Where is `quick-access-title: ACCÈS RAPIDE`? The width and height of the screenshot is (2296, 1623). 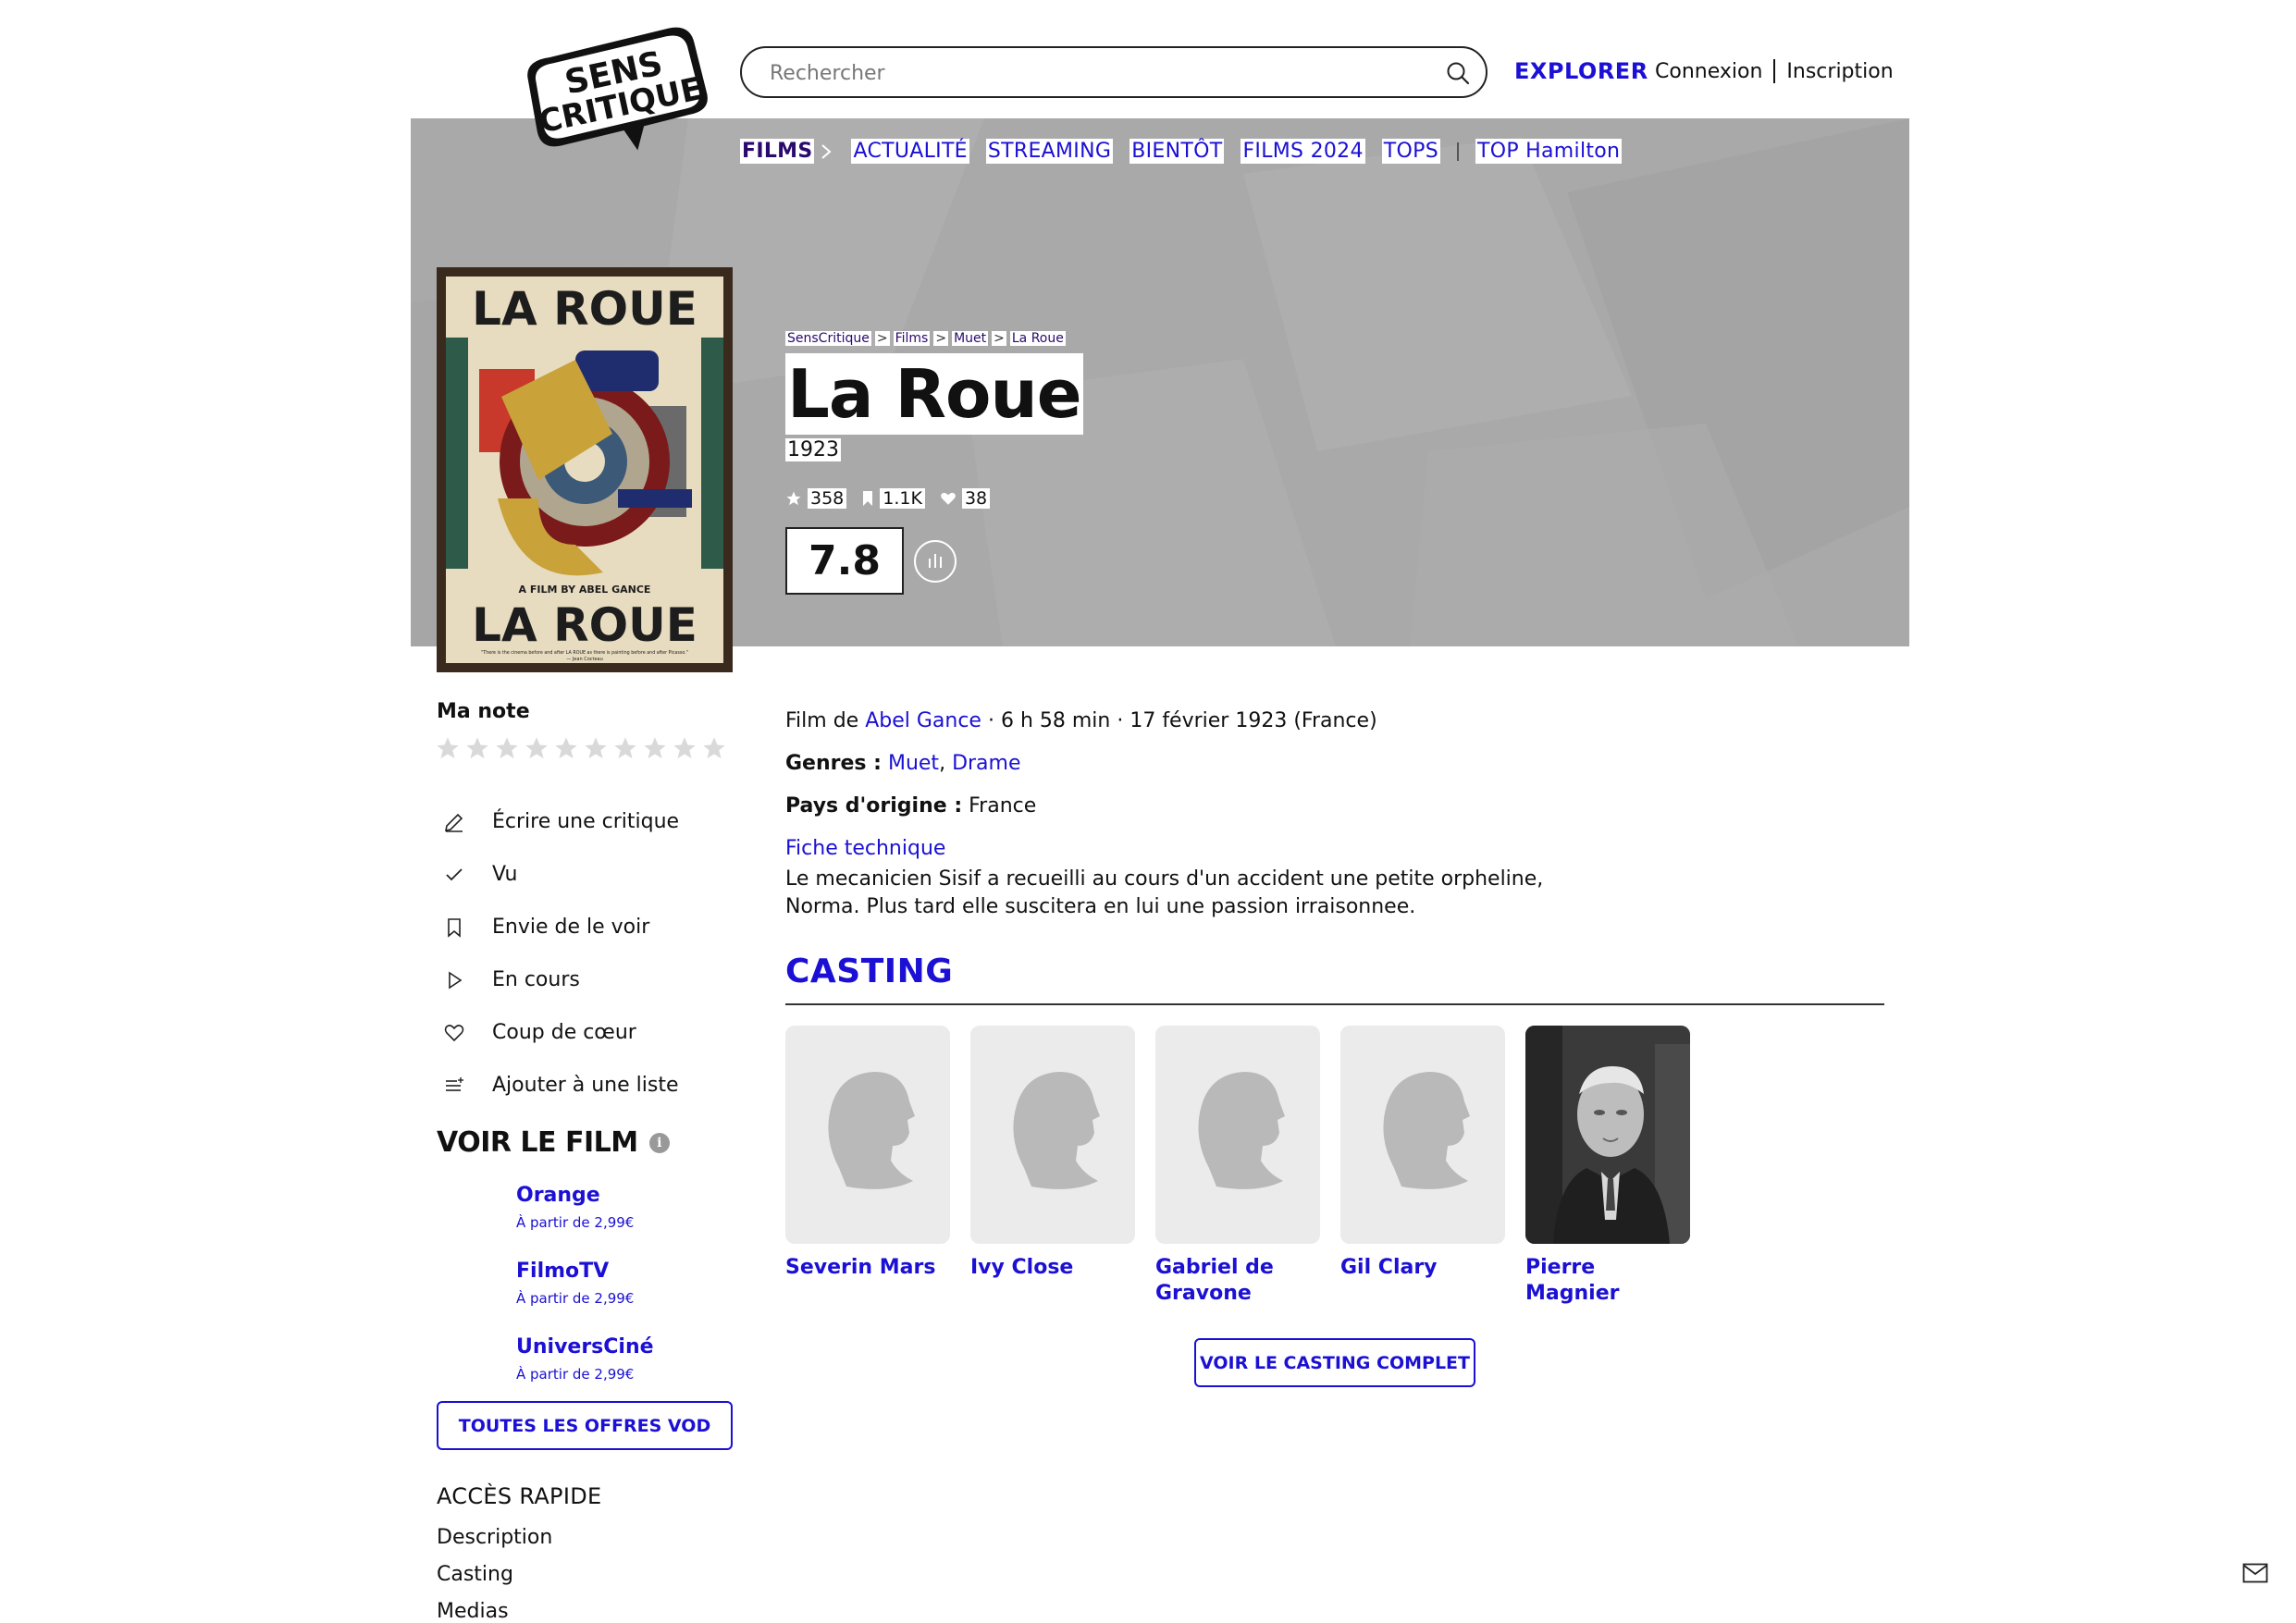
quick-access-title: ACCÈS RAPIDE is located at coordinates (519, 1496).